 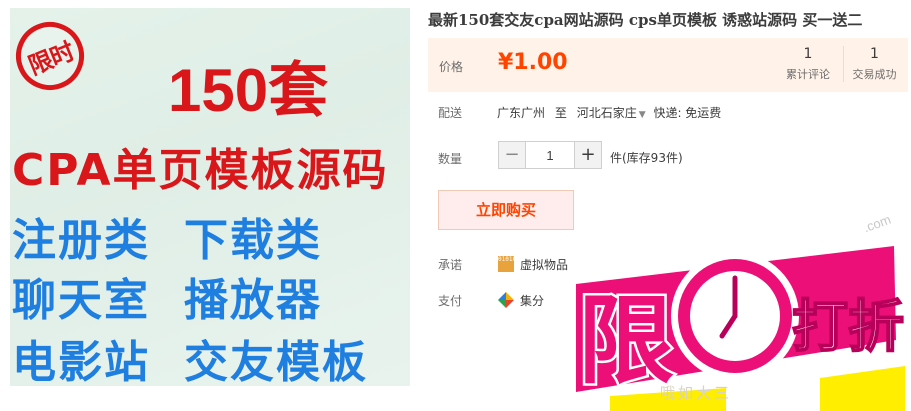 I want to click on image-row-3-right: 交友模板, so click(x=276, y=361).